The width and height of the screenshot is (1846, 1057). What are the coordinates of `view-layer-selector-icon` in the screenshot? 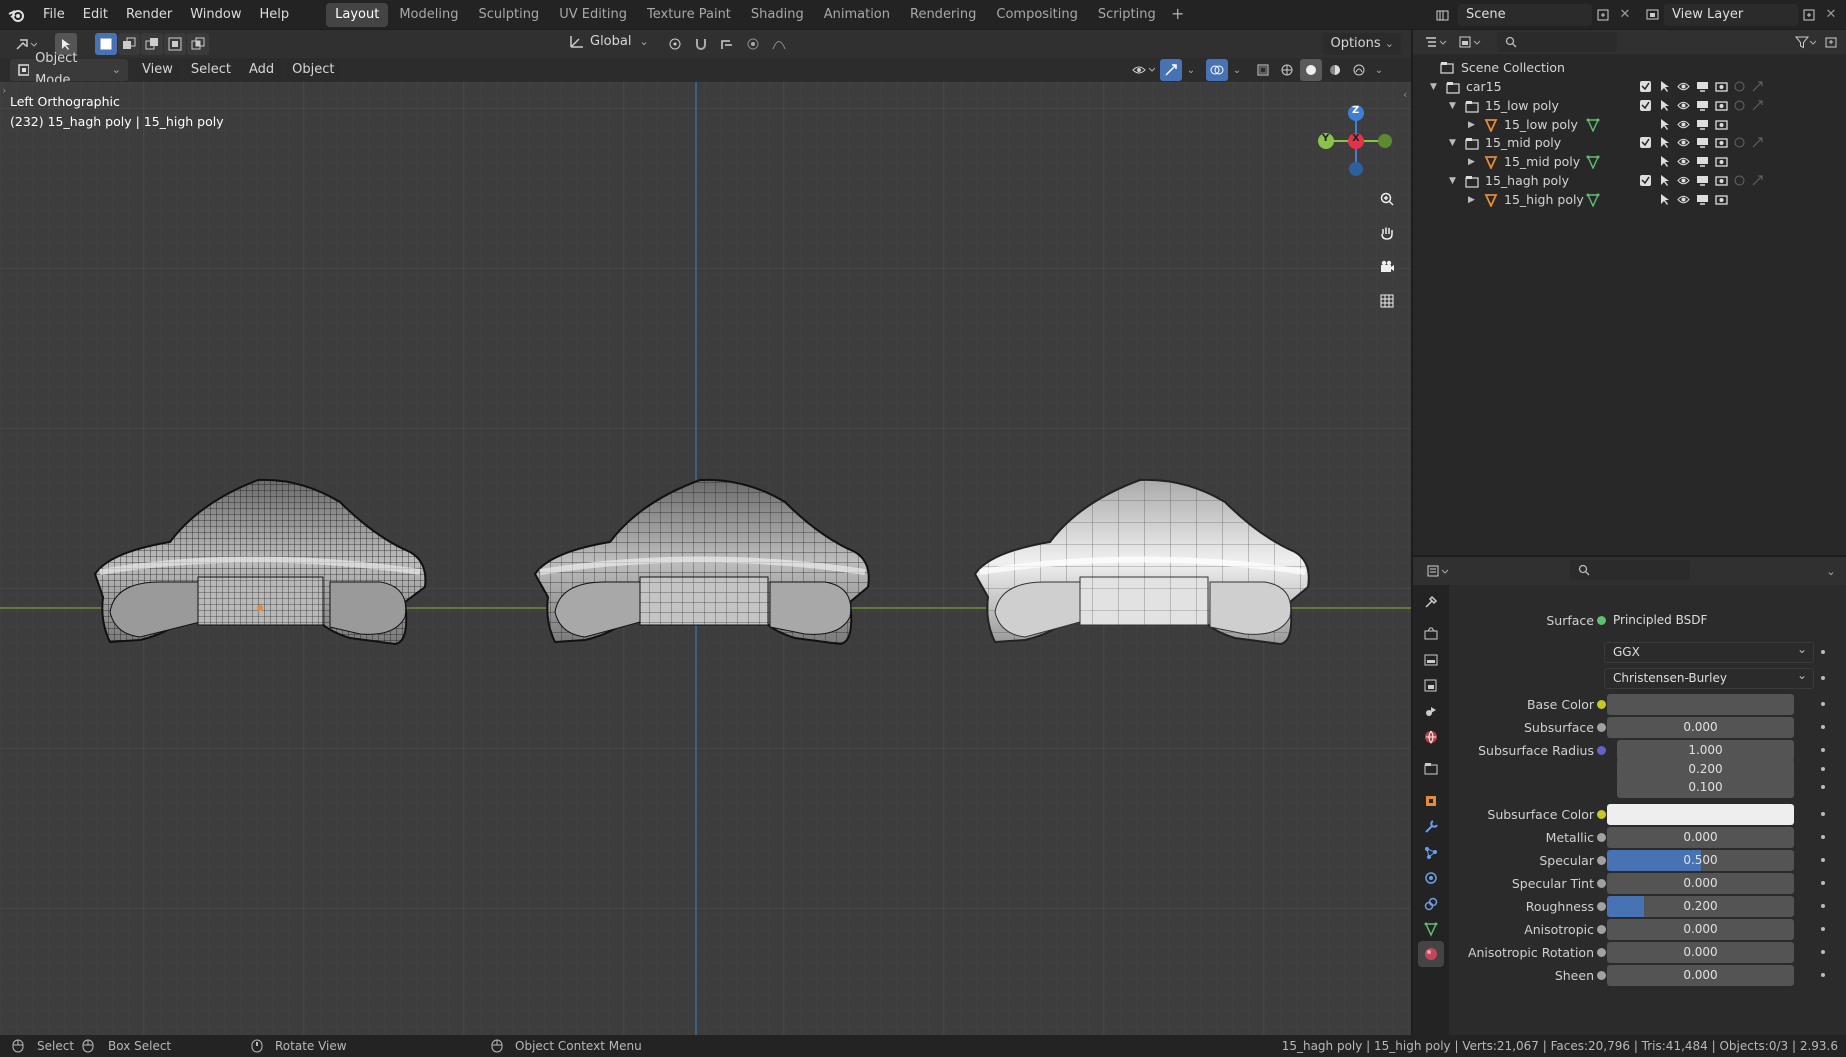 It's located at (1653, 15).